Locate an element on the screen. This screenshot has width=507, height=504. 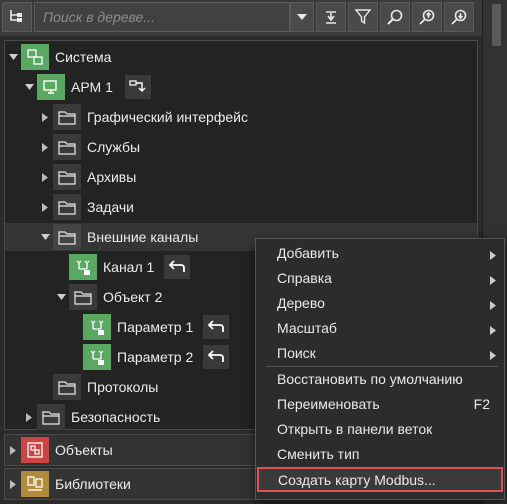
tree-node-protocols: Протоколы is located at coordinates (98, 387).